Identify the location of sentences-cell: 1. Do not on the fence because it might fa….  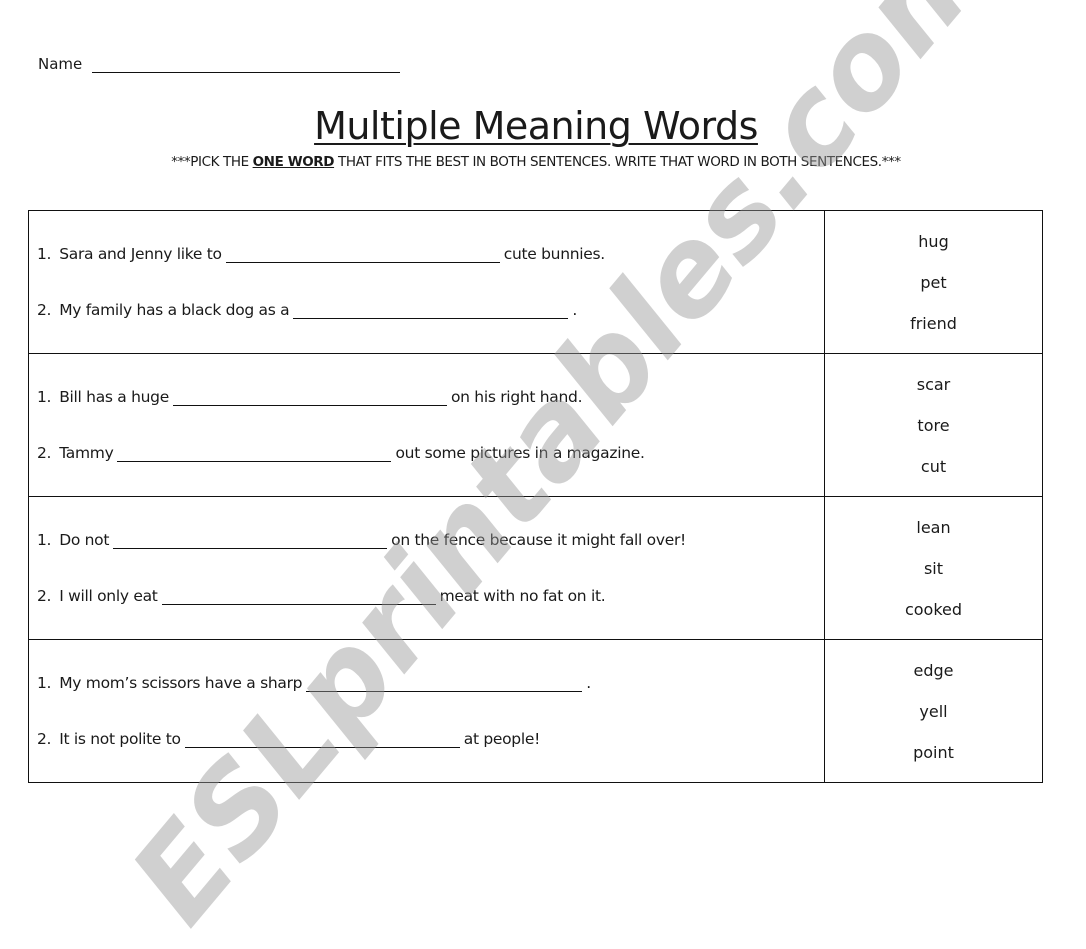
(426, 568).